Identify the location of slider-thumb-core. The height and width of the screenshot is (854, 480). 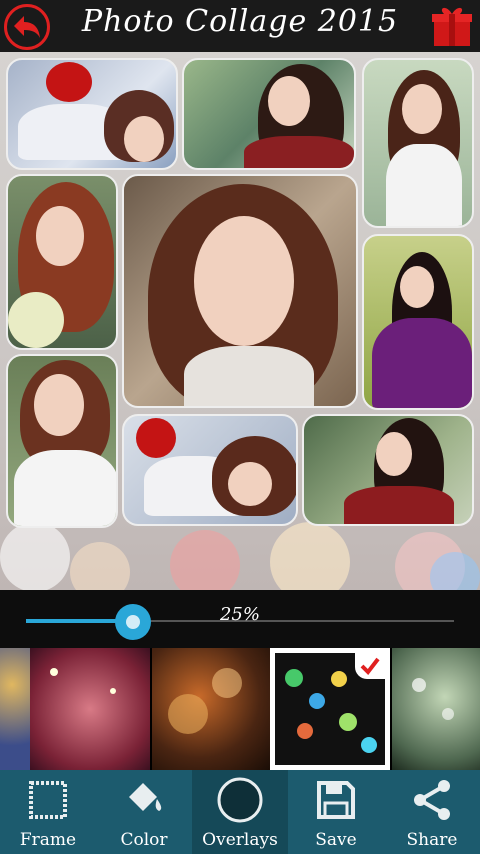
(133, 622).